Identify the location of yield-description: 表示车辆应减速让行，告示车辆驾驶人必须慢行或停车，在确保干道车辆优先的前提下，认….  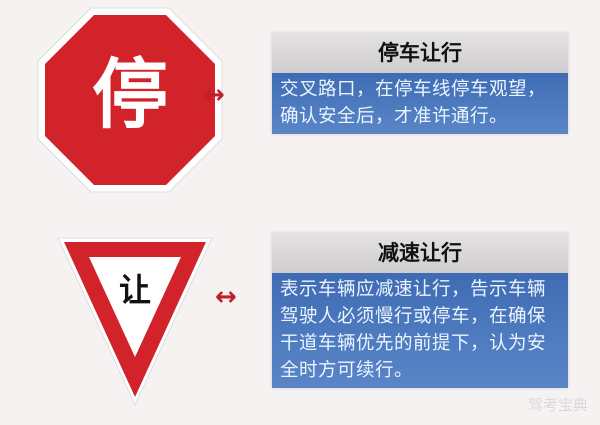
(420, 330).